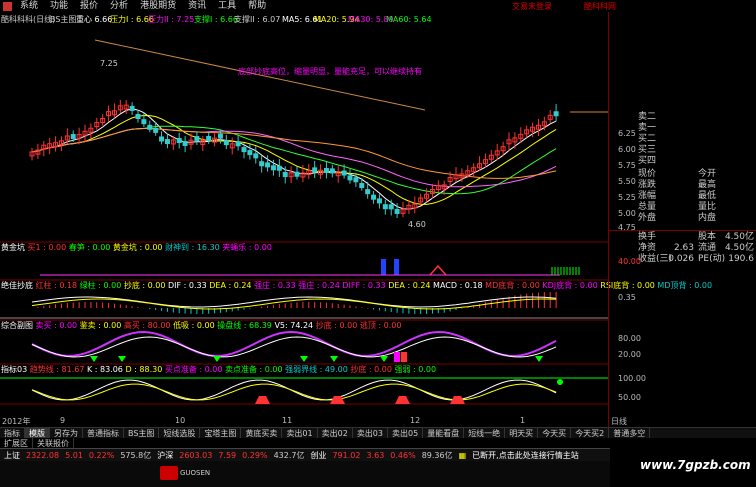 The width and height of the screenshot is (756, 487). I want to click on price-axis-label: 5.75, so click(627, 165).